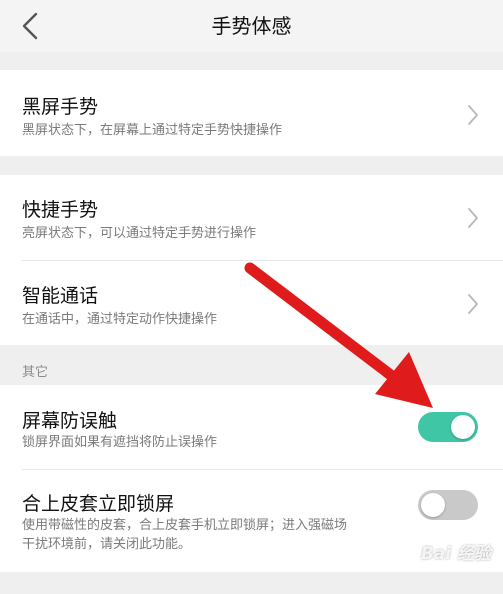 The height and width of the screenshot is (594, 503). Describe the element at coordinates (60, 296) in the screenshot. I see `row-title: 智能通话` at that location.